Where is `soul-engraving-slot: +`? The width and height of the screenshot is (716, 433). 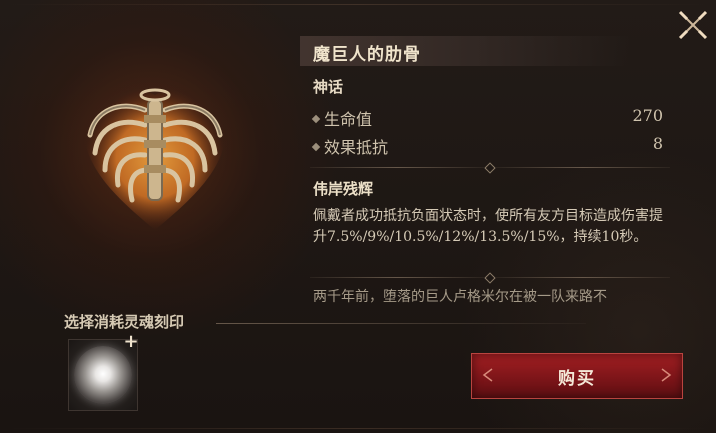
soul-engraving-slot: + is located at coordinates (103, 372).